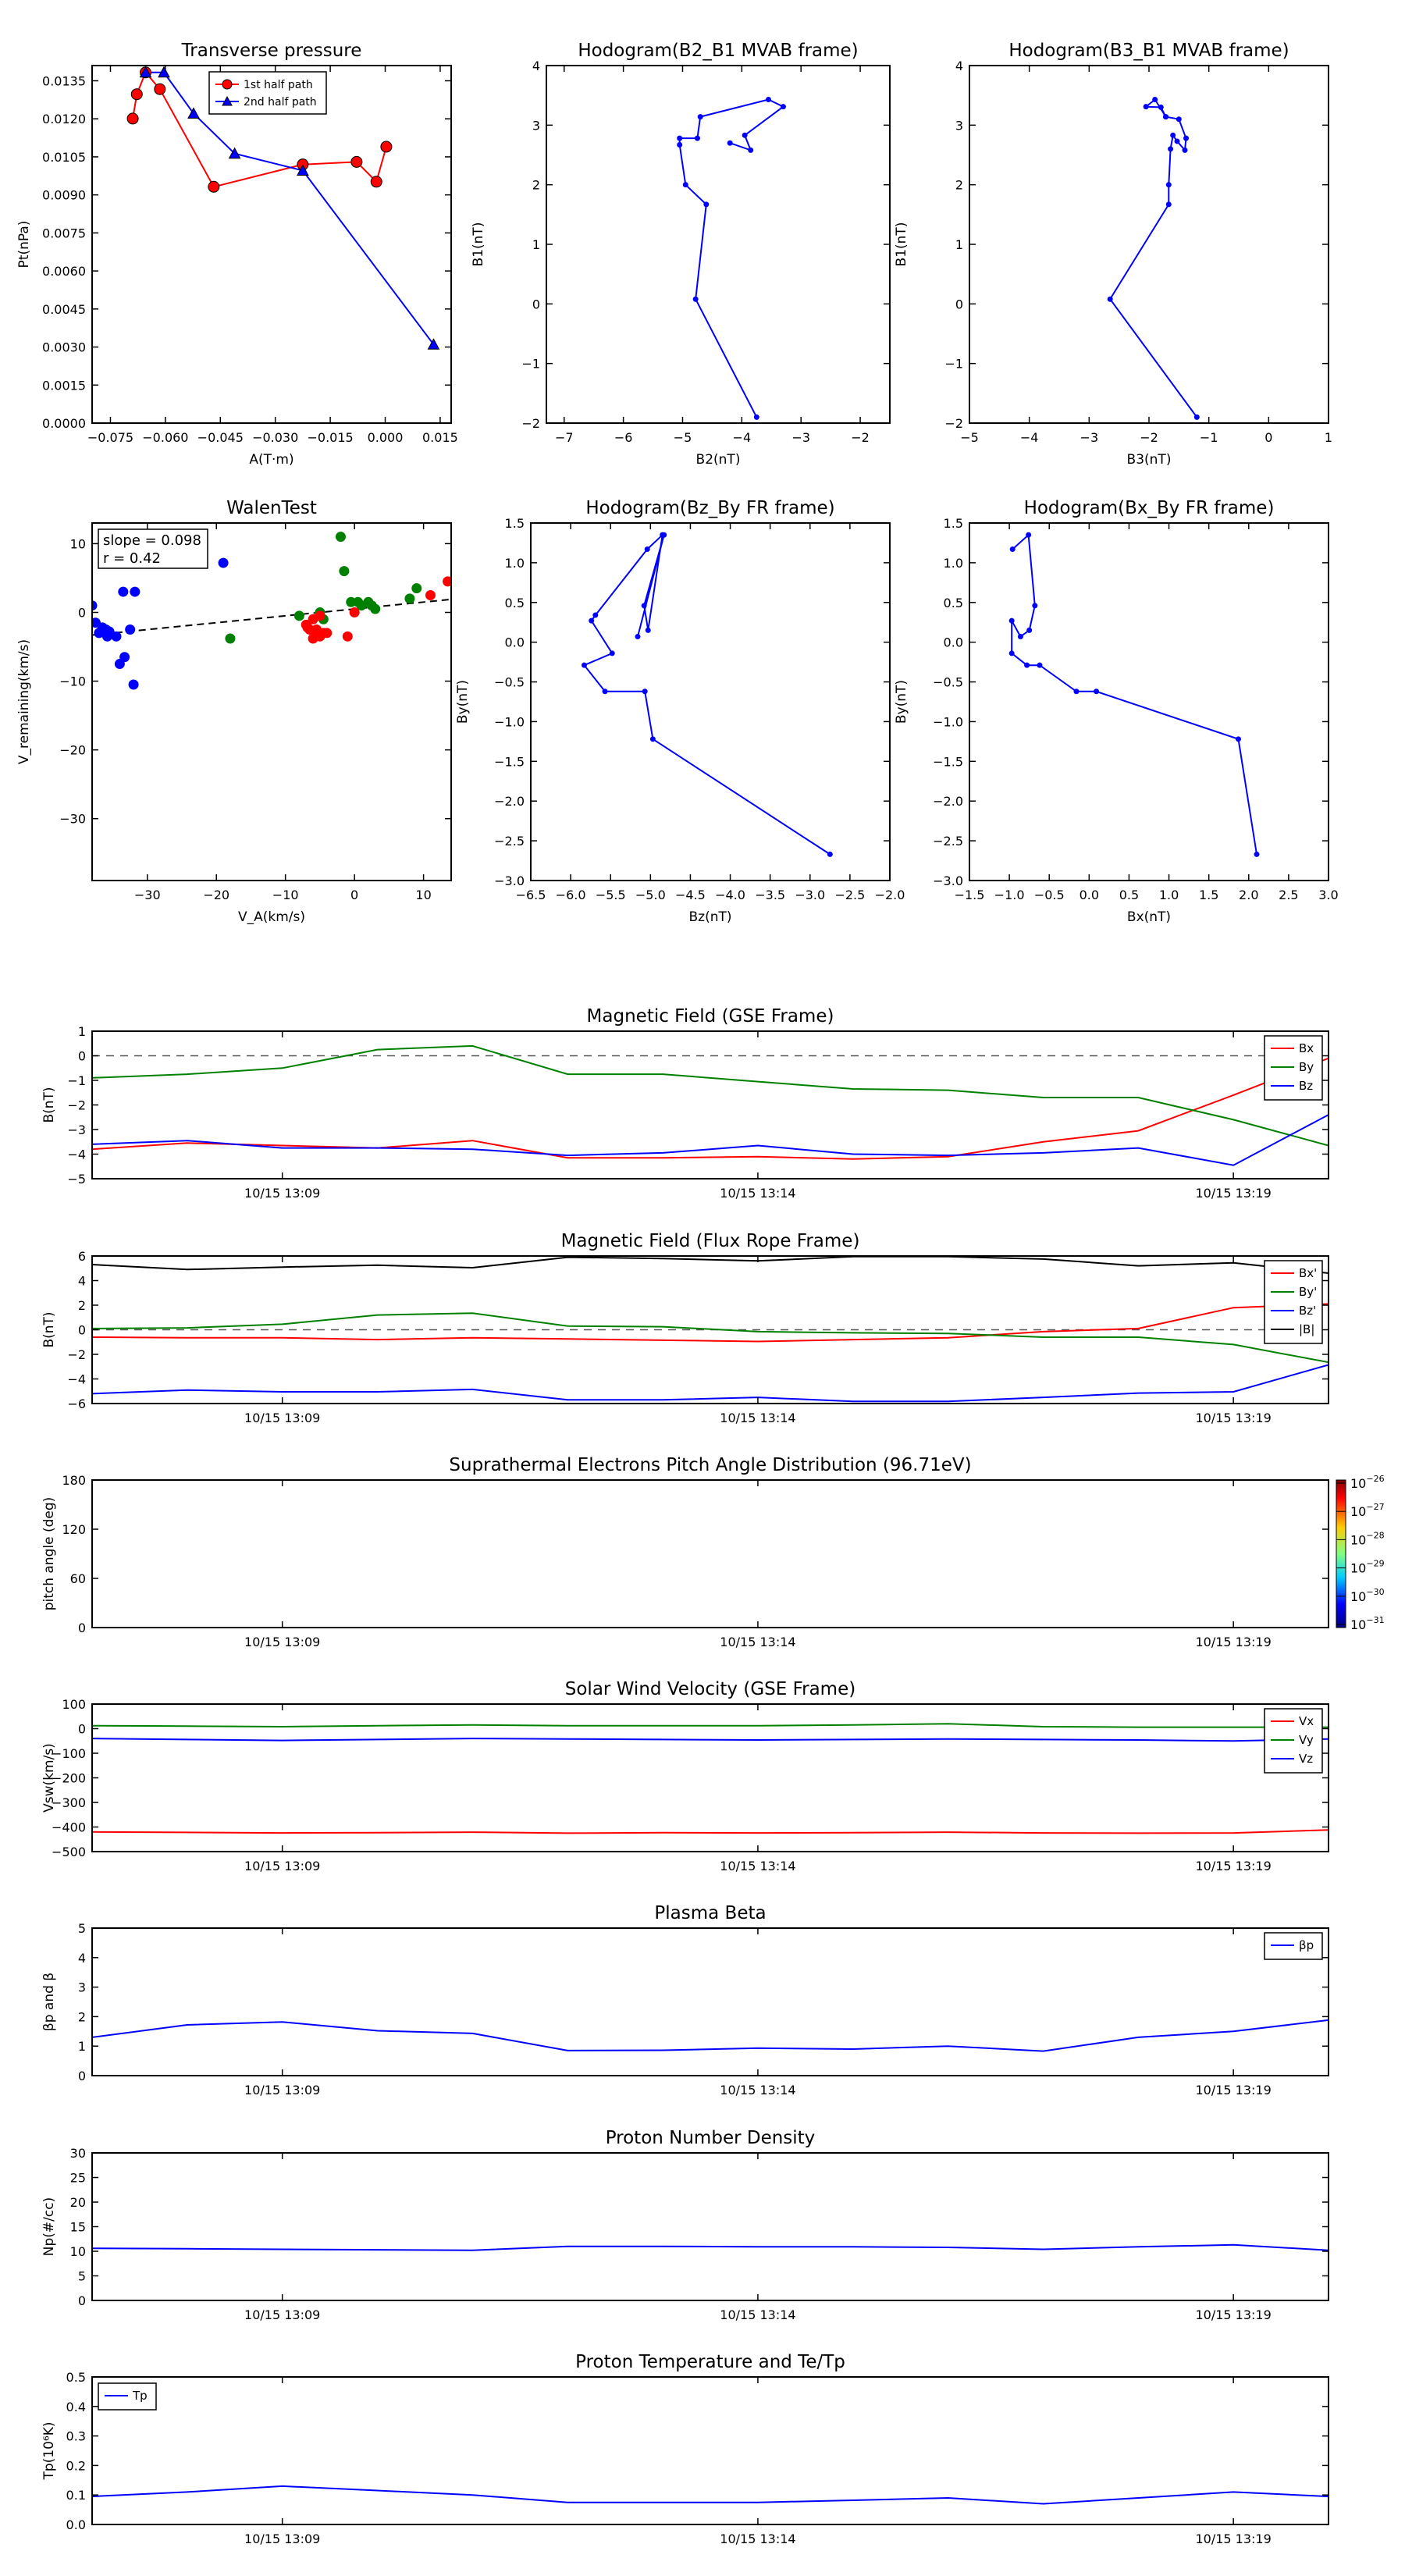 The image size is (1405, 2576). What do you see at coordinates (24, 245) in the screenshot?
I see `y-axis-label: Pt(nPa)` at bounding box center [24, 245].